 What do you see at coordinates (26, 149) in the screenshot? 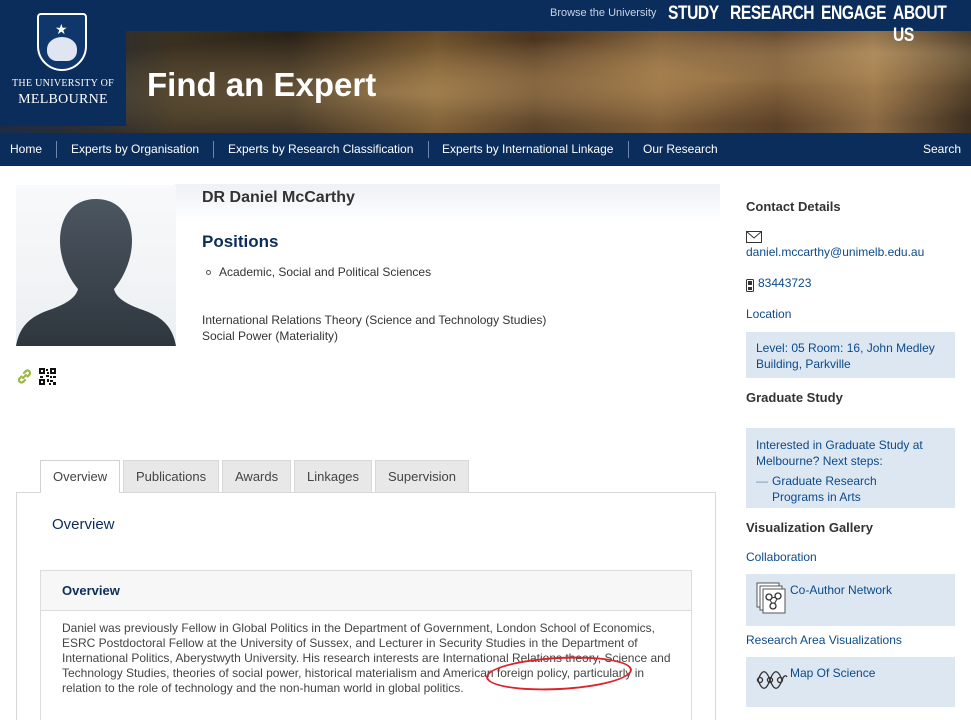
I see `nav-home: Home` at bounding box center [26, 149].